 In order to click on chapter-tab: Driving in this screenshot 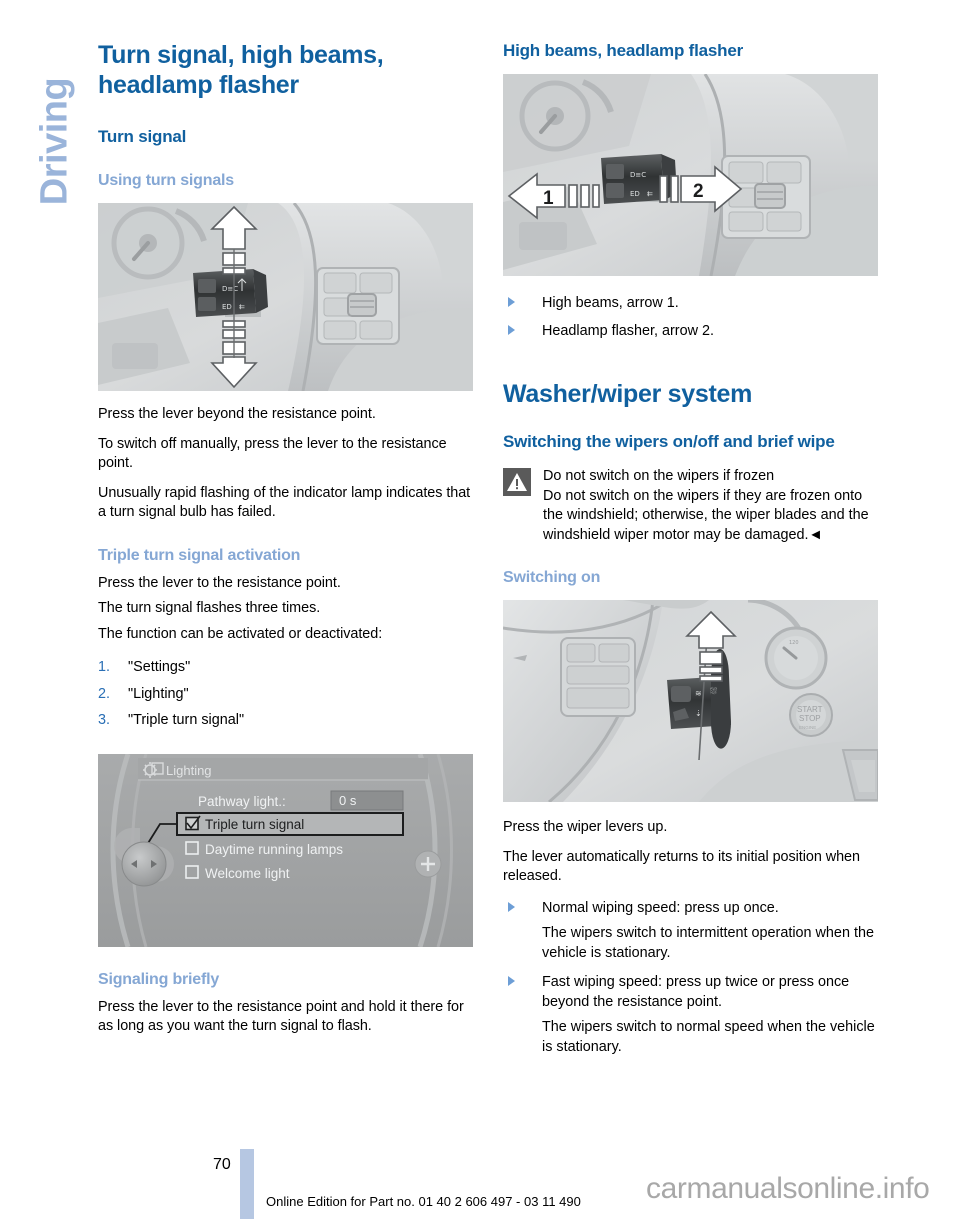, I will do `click(46, 570)`.